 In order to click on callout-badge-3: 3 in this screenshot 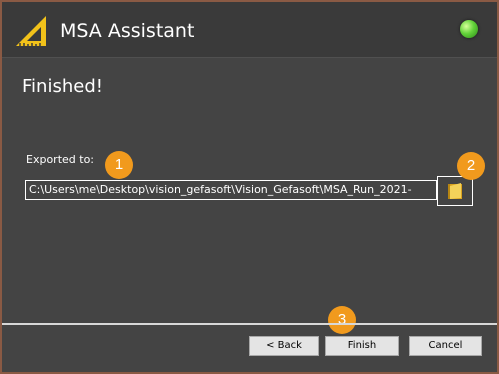, I will do `click(342, 320)`.